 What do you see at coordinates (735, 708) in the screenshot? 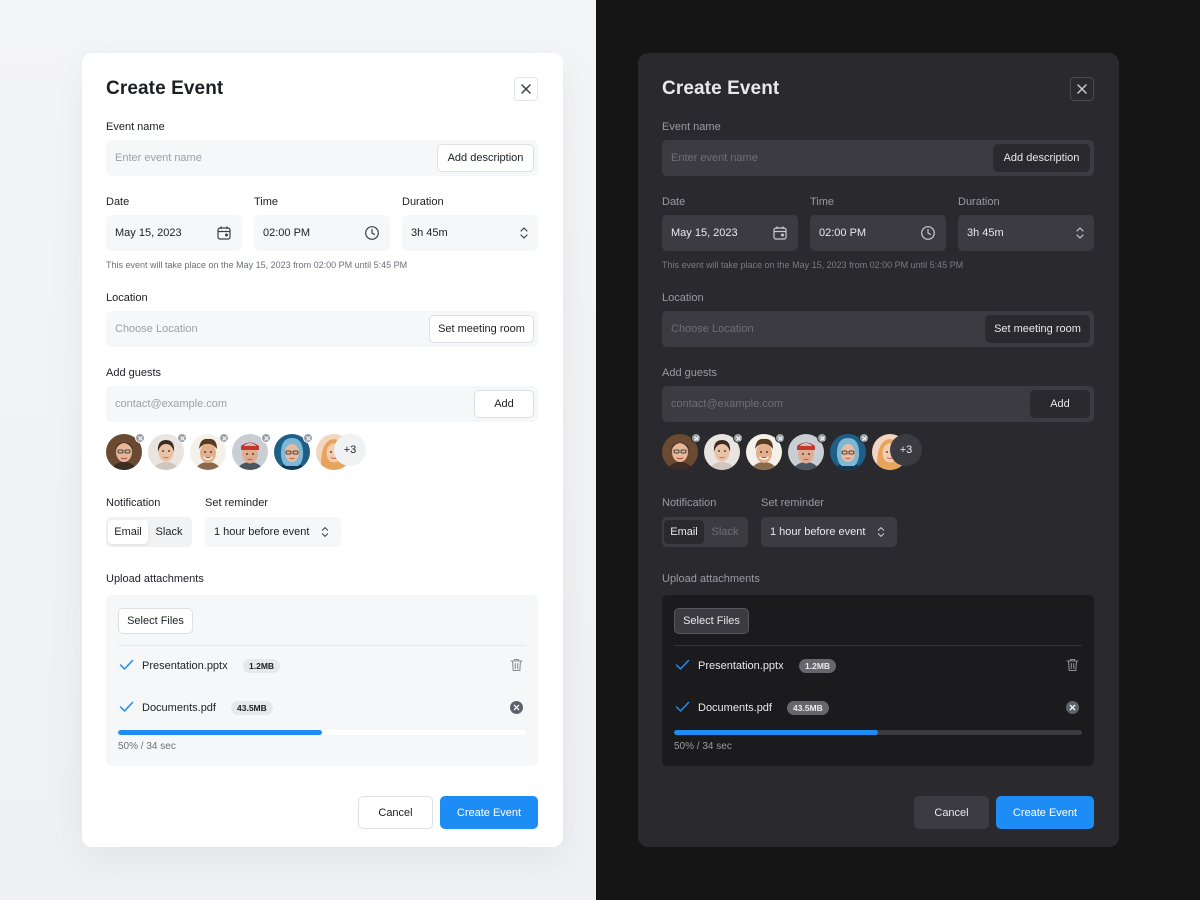
I see `file-name: Documents.pdf` at bounding box center [735, 708].